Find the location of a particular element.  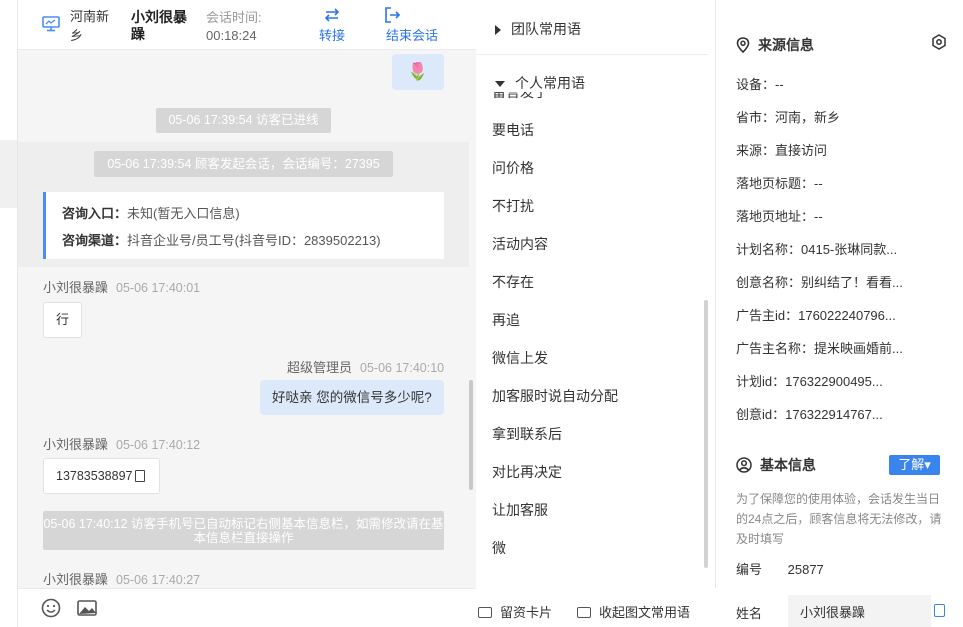

lead-card-label: 留资卡片 is located at coordinates (526, 612).